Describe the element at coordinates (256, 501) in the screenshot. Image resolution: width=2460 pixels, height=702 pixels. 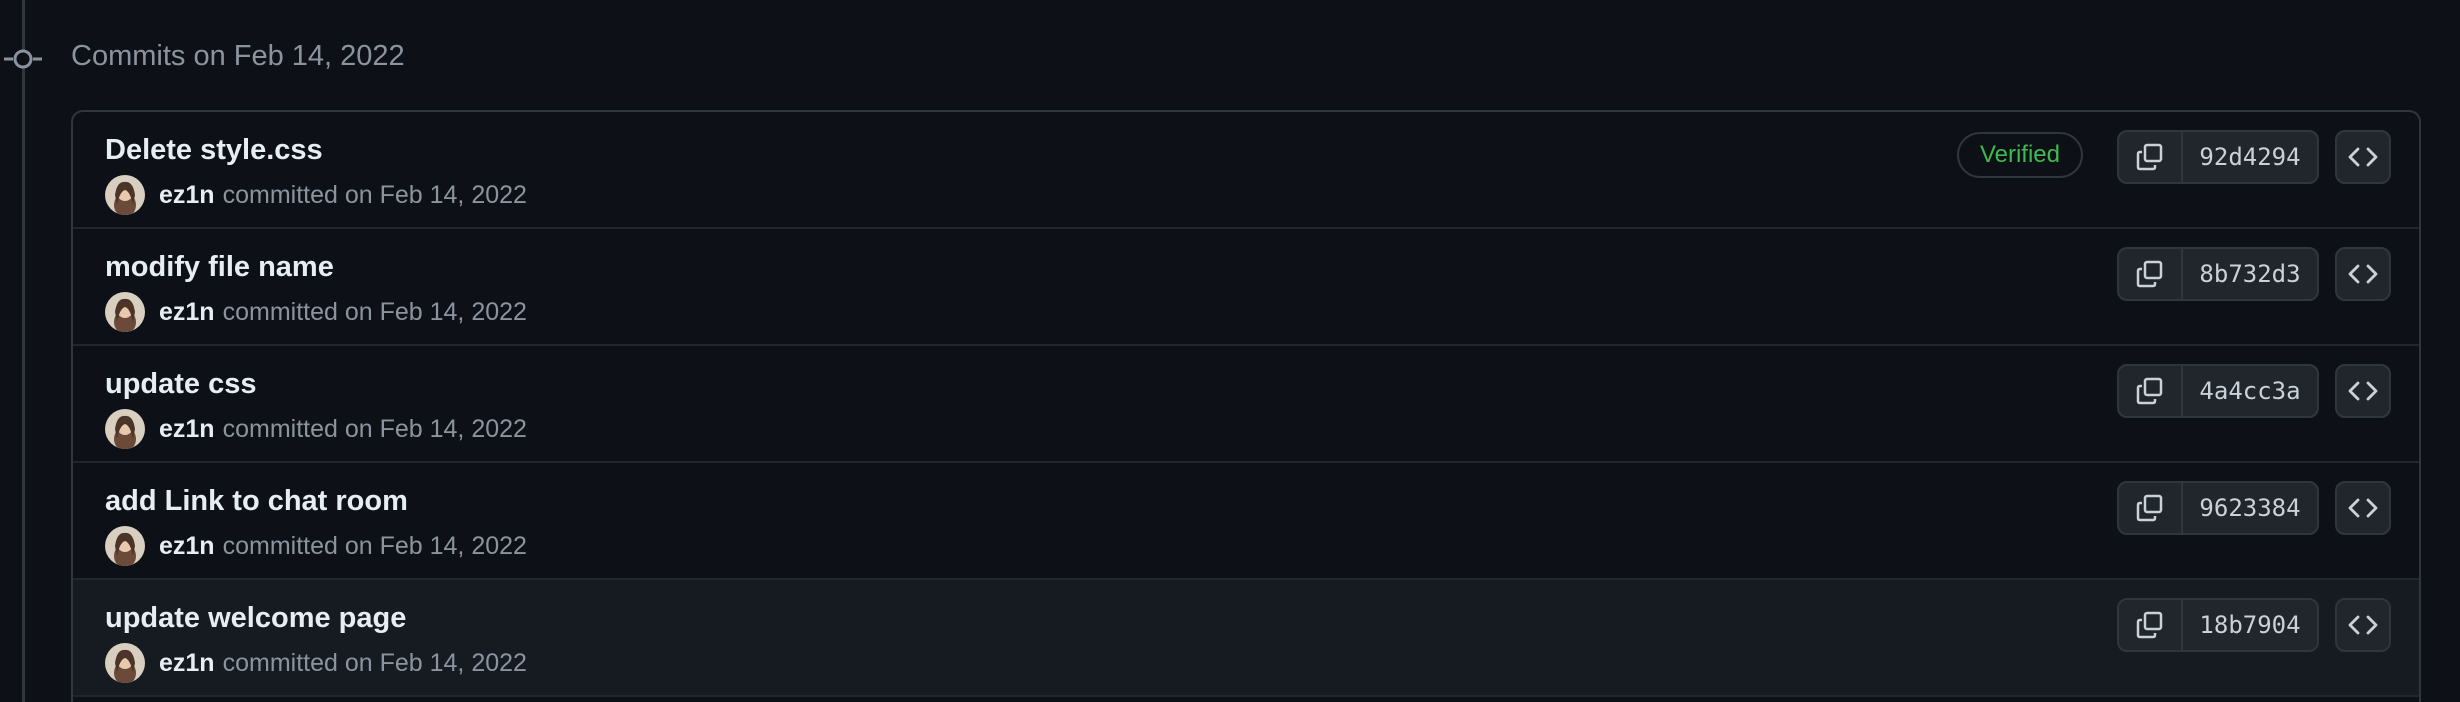
I see `commit-message-link: add Link to chat room` at that location.